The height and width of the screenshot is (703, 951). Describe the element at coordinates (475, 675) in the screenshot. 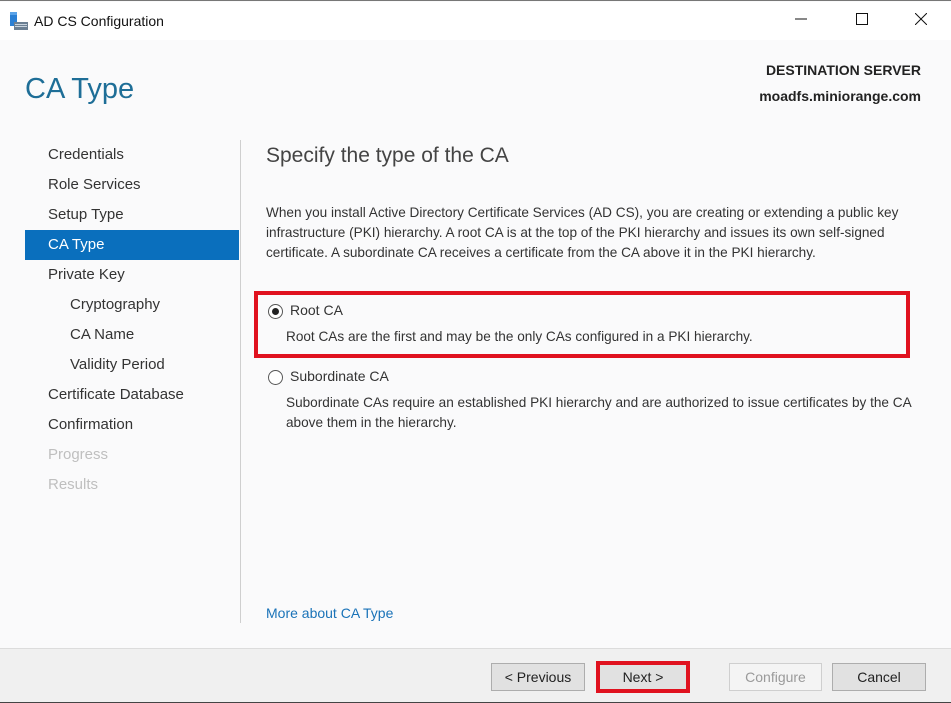

I see `wizard-footer: < Previous Next > Configure Cancel` at that location.